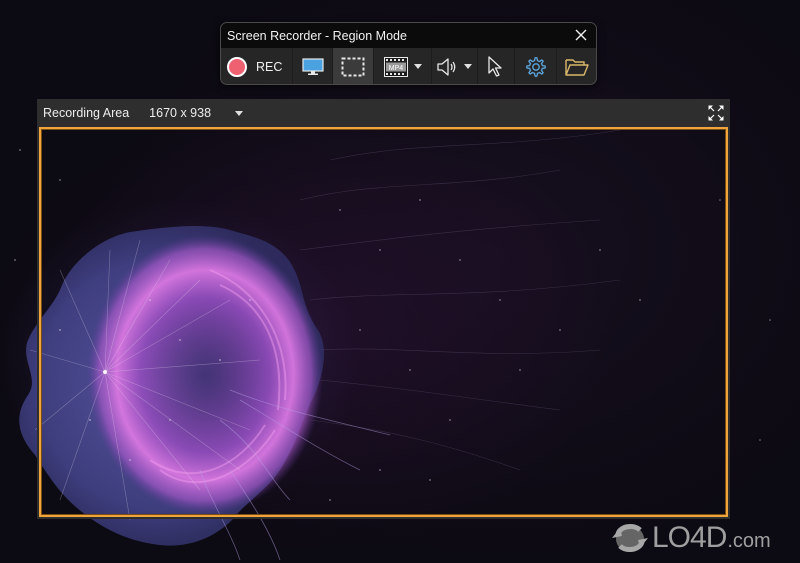 This screenshot has height=563, width=800. I want to click on close-button, so click(581, 35).